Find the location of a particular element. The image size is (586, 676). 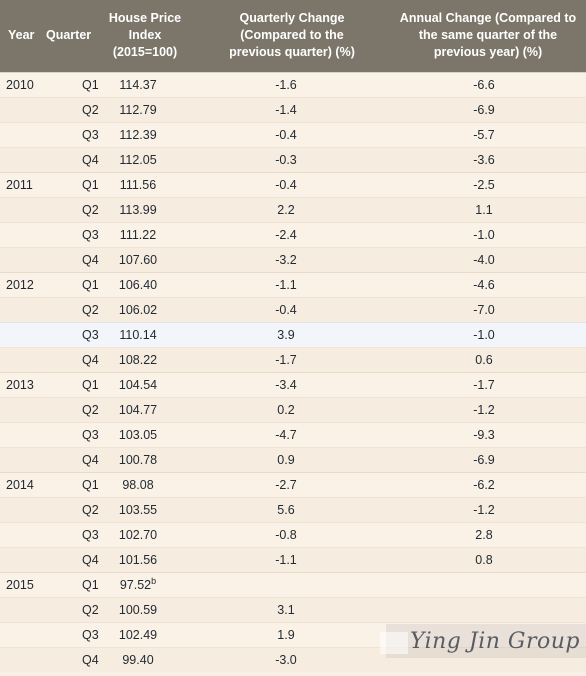

cell-quarterly-change: -1.7 is located at coordinates (292, 359).